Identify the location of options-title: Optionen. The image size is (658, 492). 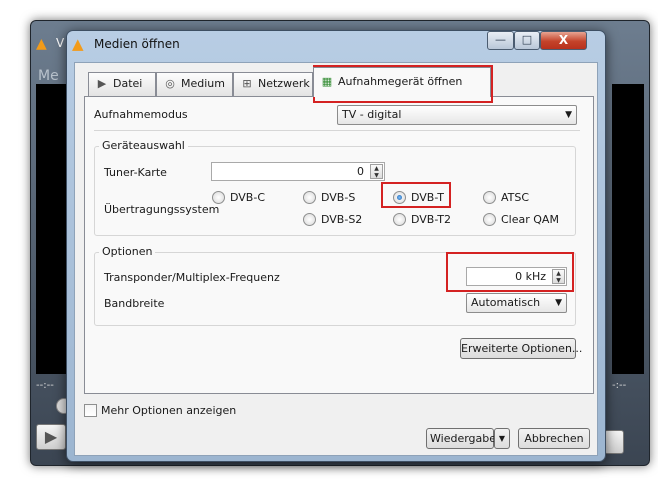
(127, 251).